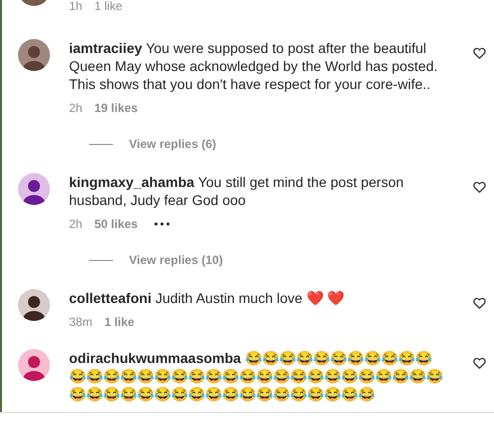 The width and height of the screenshot is (494, 422). Describe the element at coordinates (237, 191) in the screenshot. I see `comment-text: kingmaxy_ahamba You still get mind the post person husband, Judy fear God ooo` at that location.